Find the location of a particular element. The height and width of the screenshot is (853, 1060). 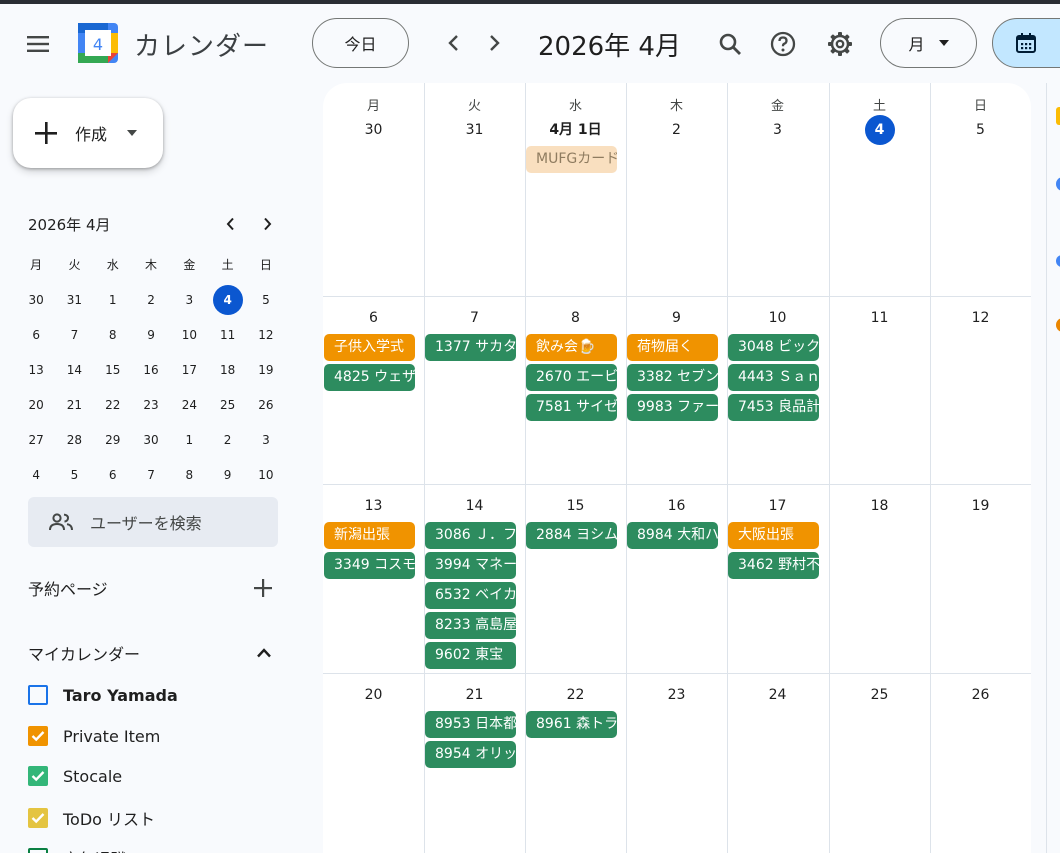

add-booking-page-icon is located at coordinates (263, 588).